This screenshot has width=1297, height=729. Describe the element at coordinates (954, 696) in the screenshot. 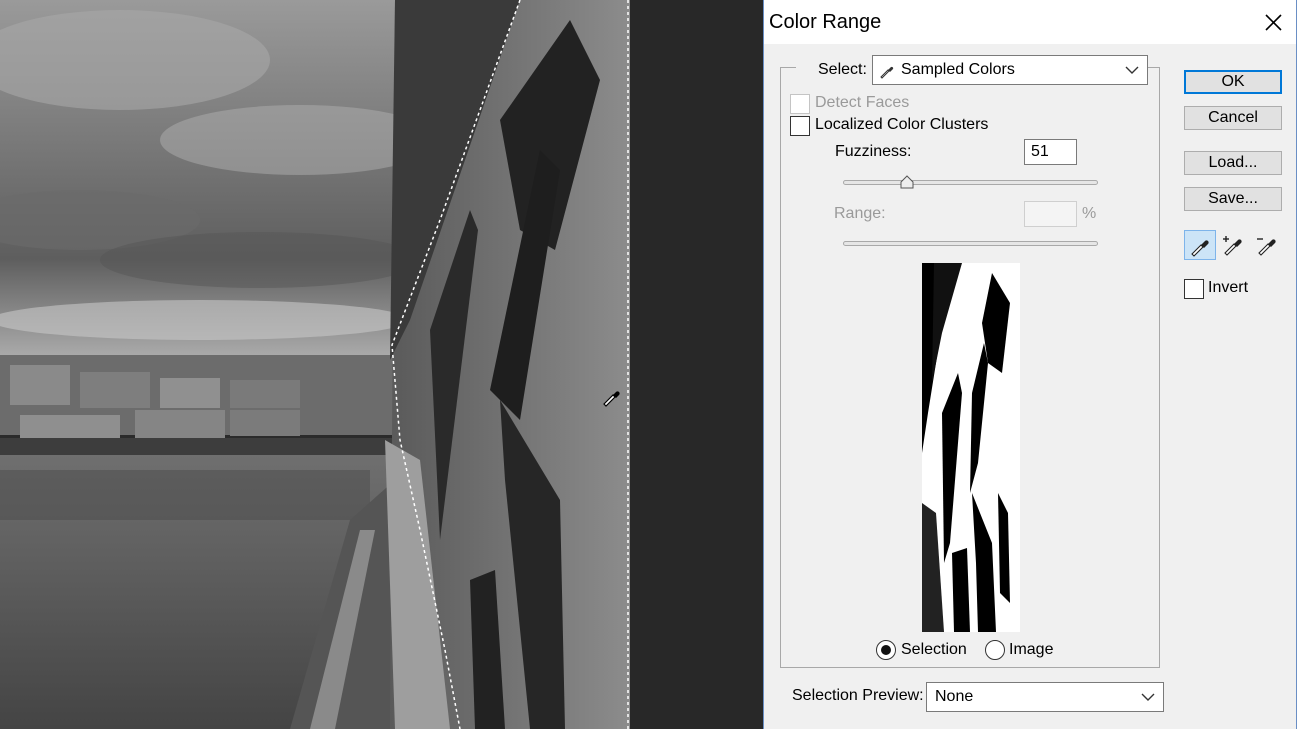

I see `selection-preview-value: None` at that location.